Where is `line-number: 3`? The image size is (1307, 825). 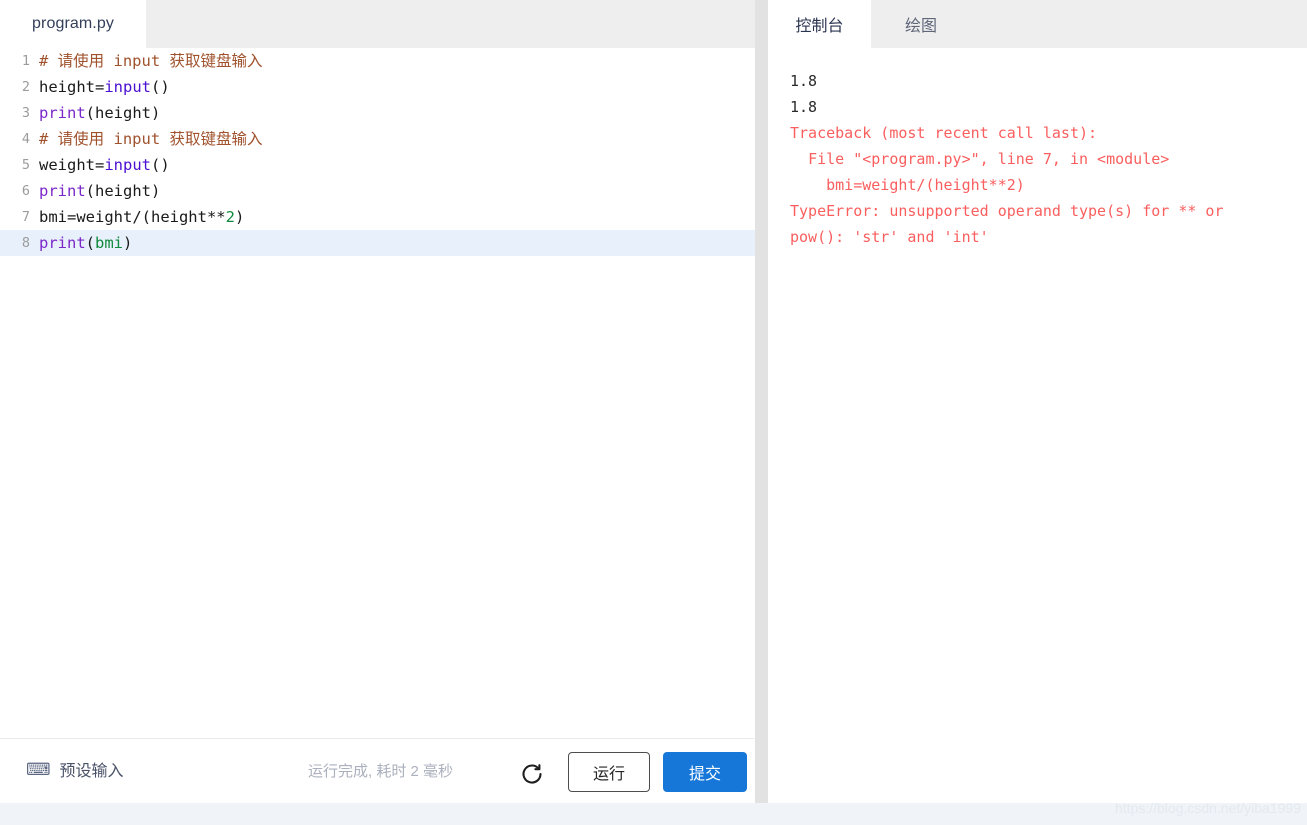
line-number: 3 is located at coordinates (25, 113).